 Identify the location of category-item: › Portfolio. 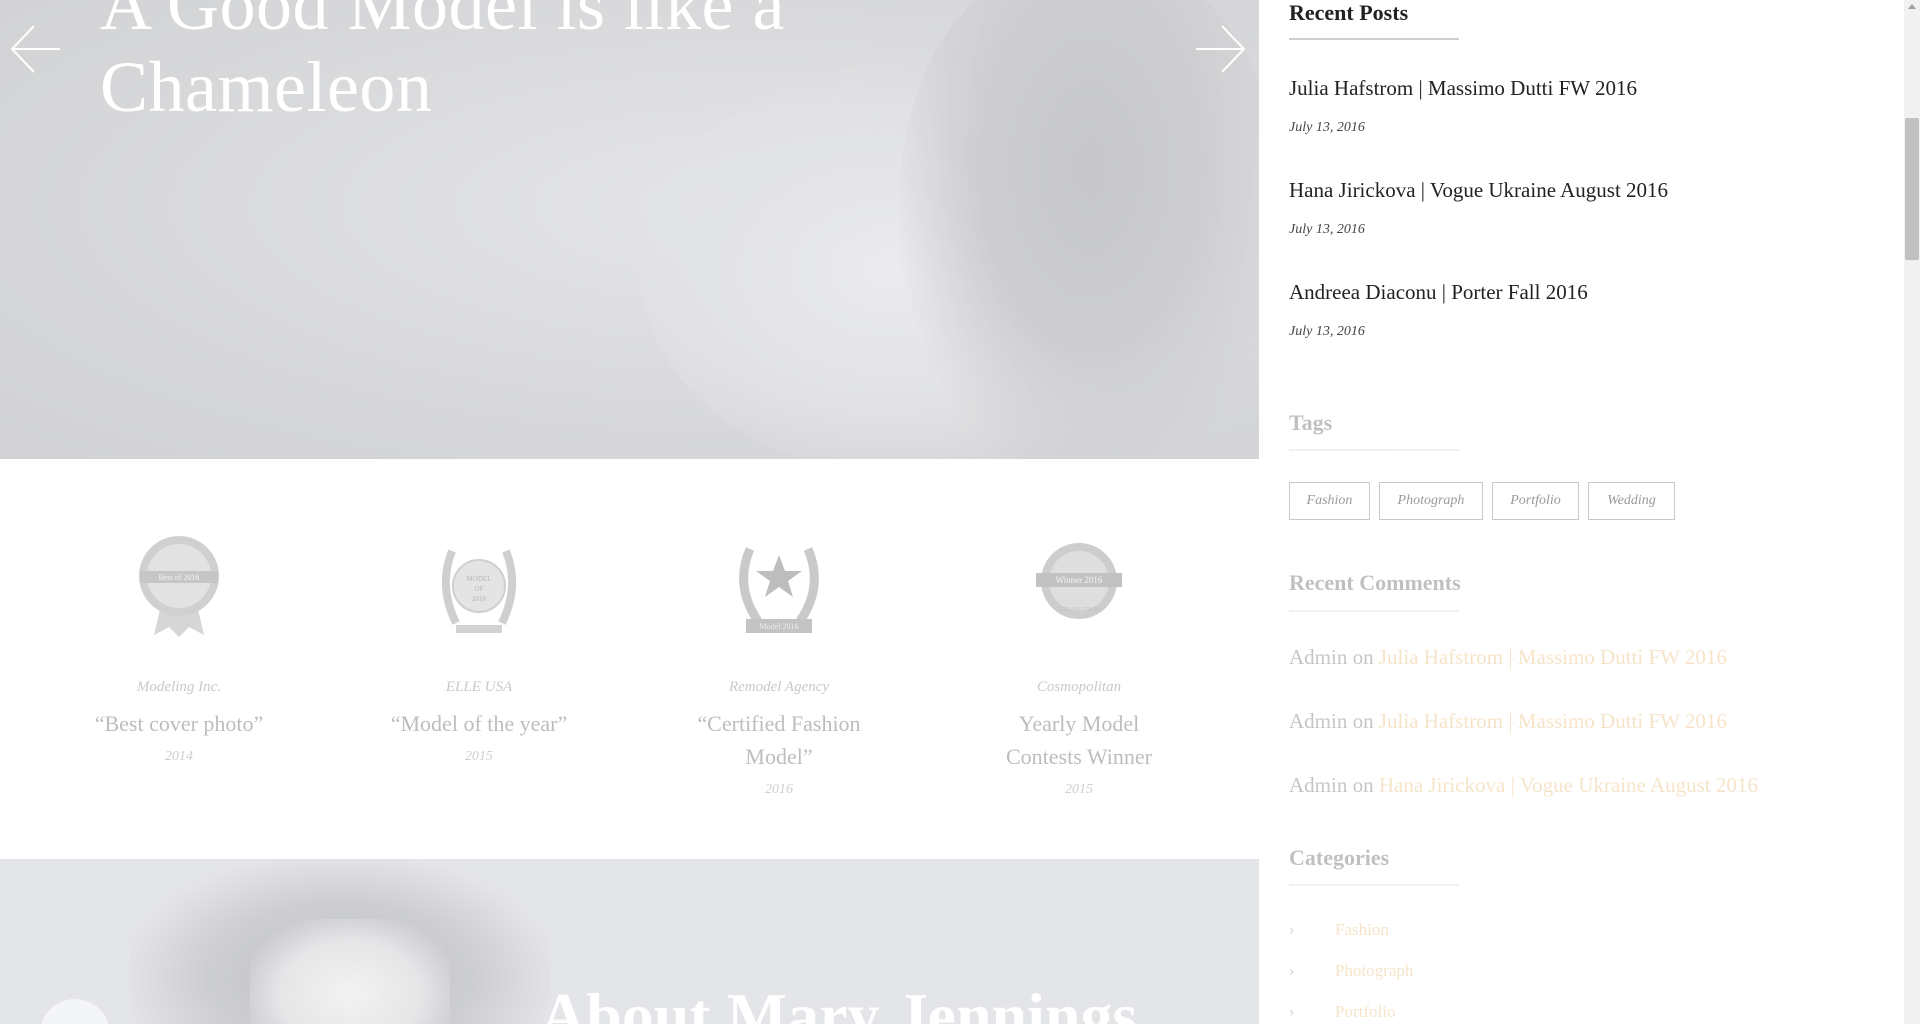
(1342, 1012).